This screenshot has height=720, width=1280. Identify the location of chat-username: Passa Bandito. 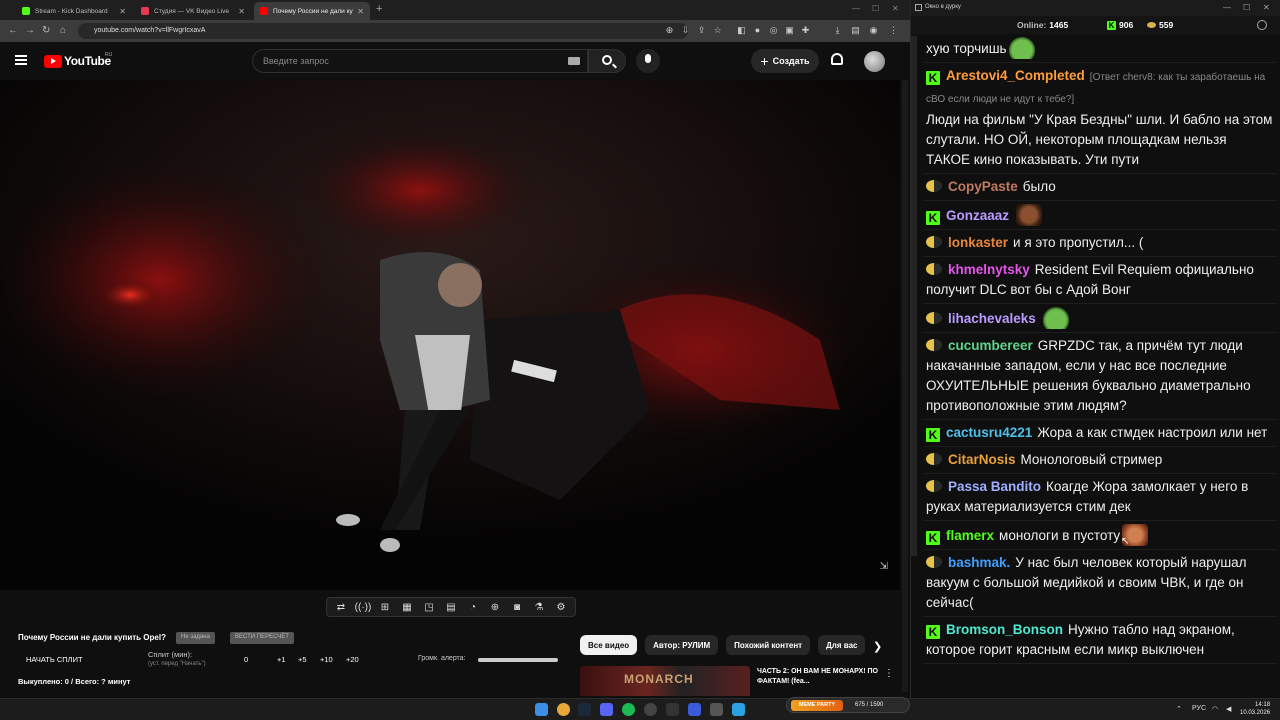
(994, 486).